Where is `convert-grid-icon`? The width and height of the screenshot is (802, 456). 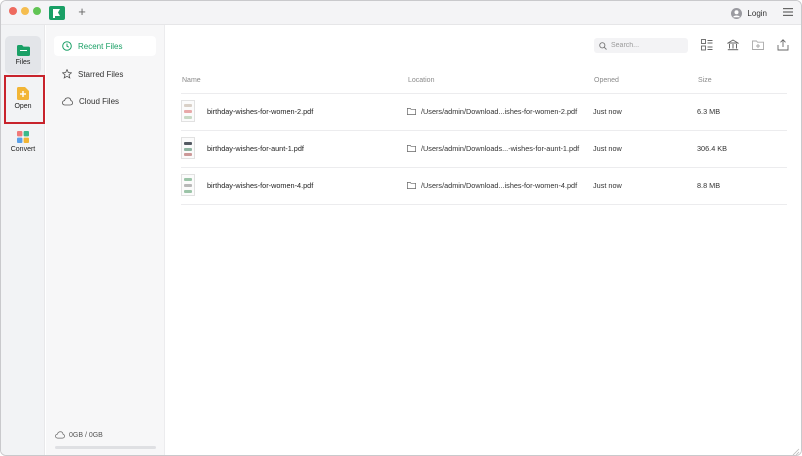
convert-grid-icon is located at coordinates (23, 137).